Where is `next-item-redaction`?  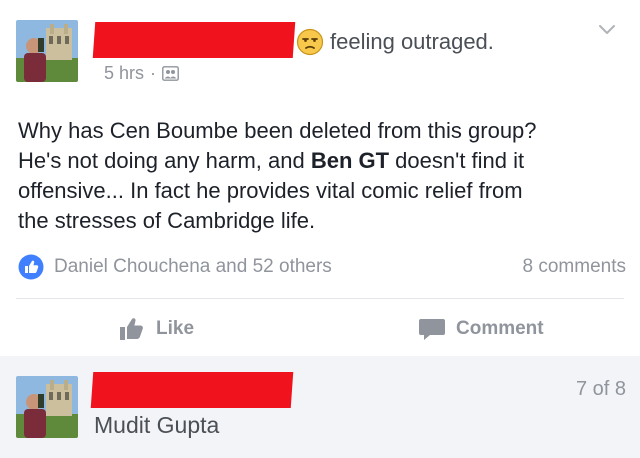
next-item-redaction is located at coordinates (192, 390).